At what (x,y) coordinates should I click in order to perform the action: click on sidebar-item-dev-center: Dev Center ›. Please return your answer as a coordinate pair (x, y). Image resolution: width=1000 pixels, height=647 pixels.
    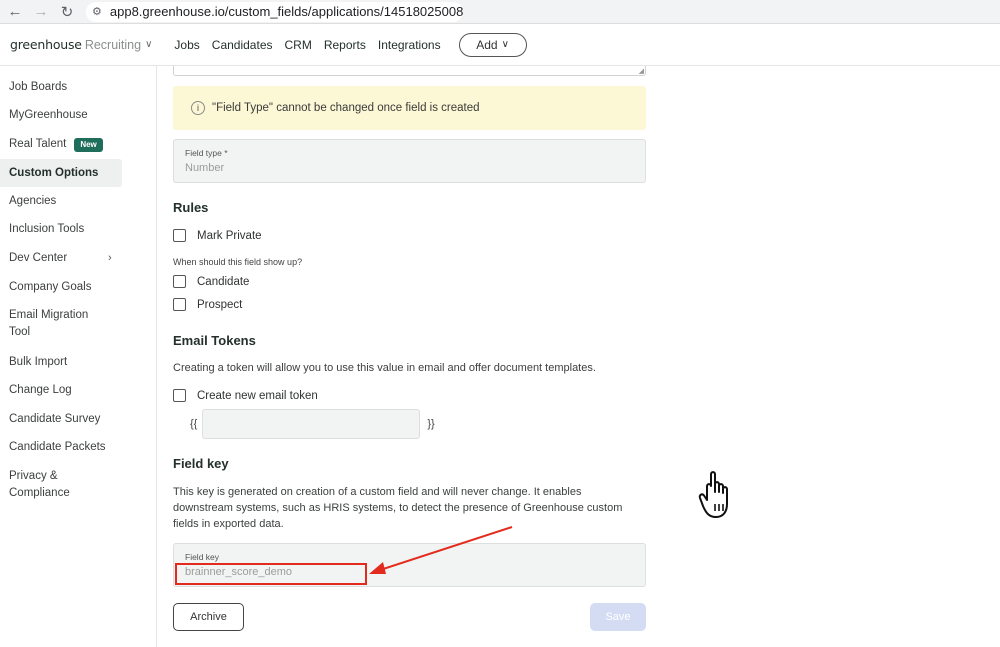
    Looking at the image, I should click on (61, 258).